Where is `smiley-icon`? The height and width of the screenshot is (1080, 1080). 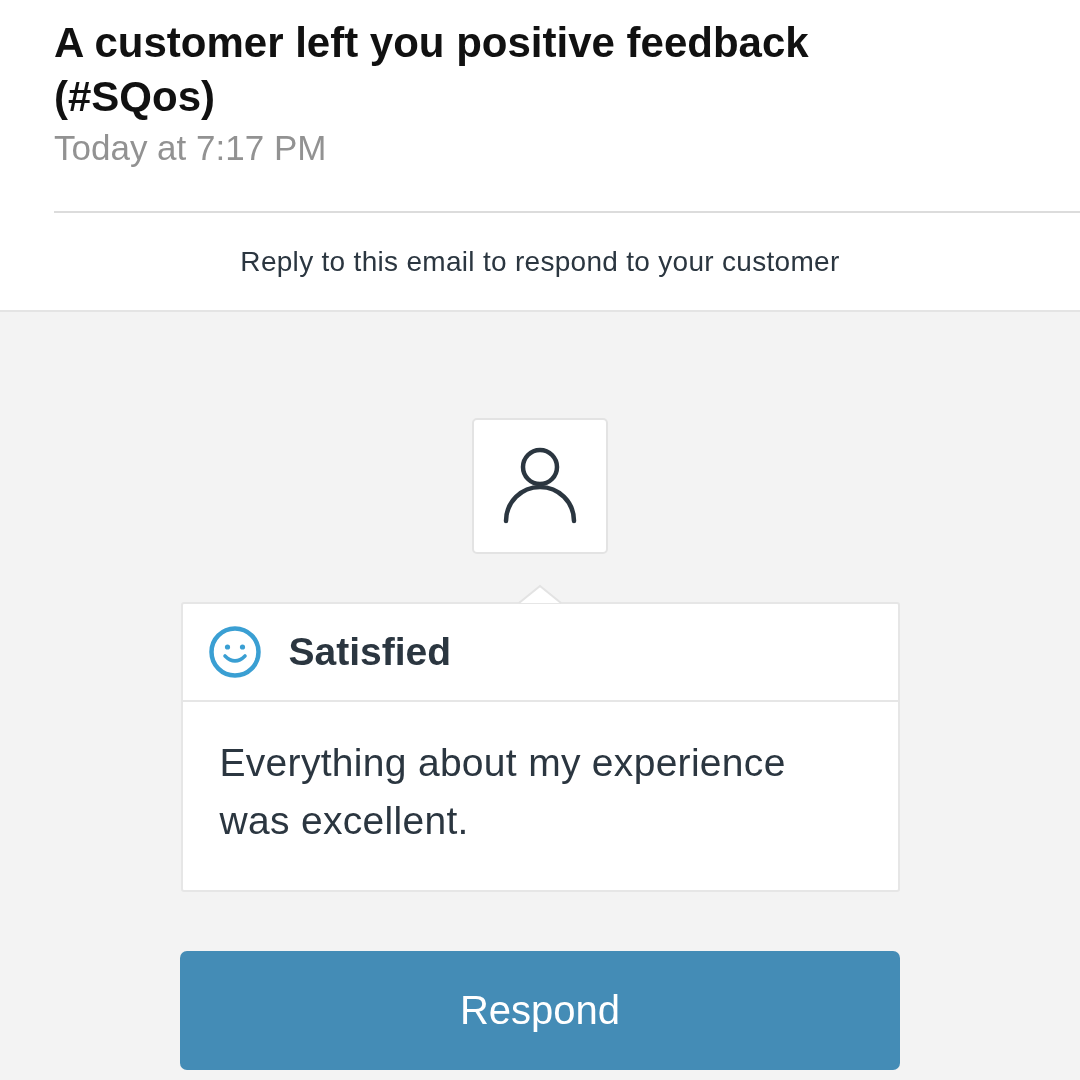 smiley-icon is located at coordinates (234, 652).